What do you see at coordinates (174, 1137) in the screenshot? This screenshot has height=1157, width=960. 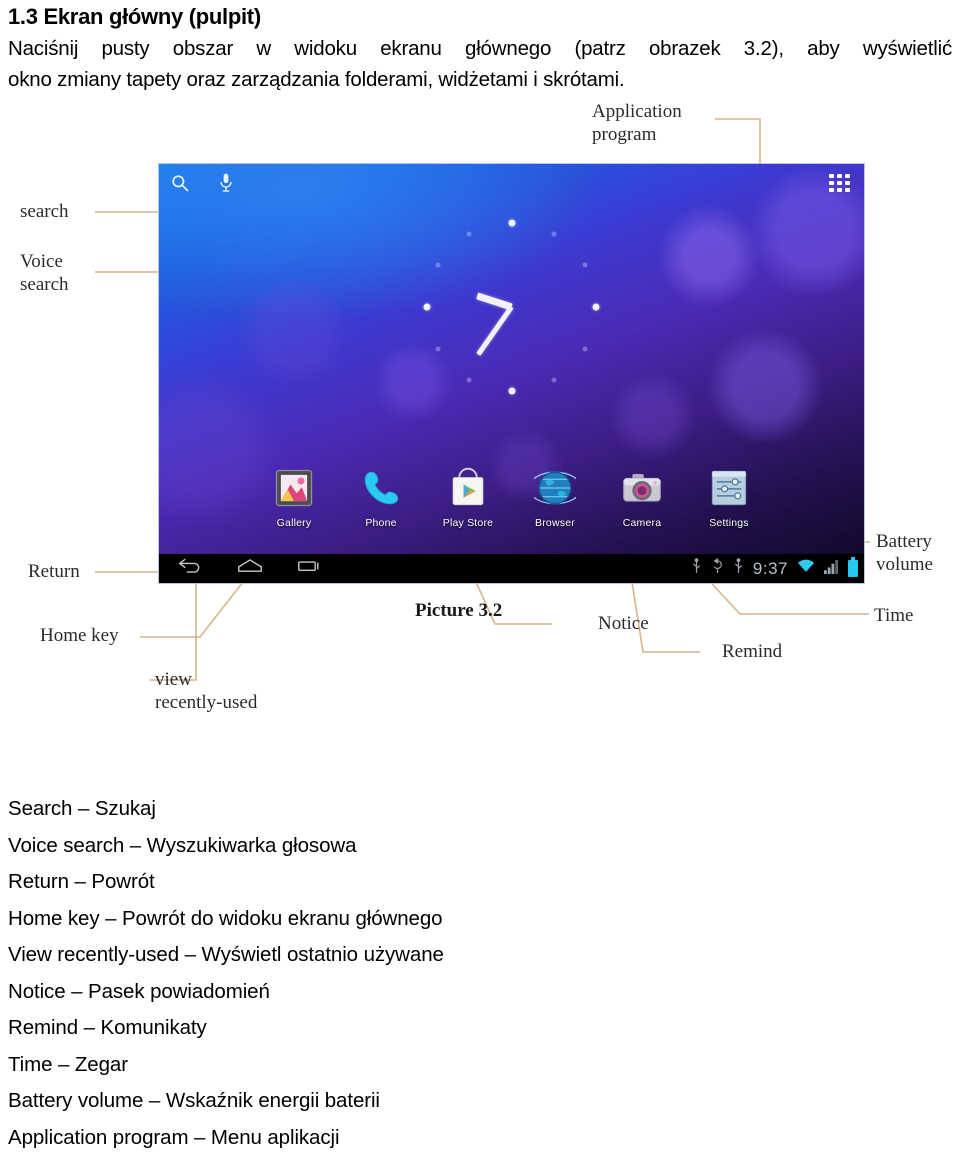 I see `glossary-item: Application program – Menu aplikacji` at bounding box center [174, 1137].